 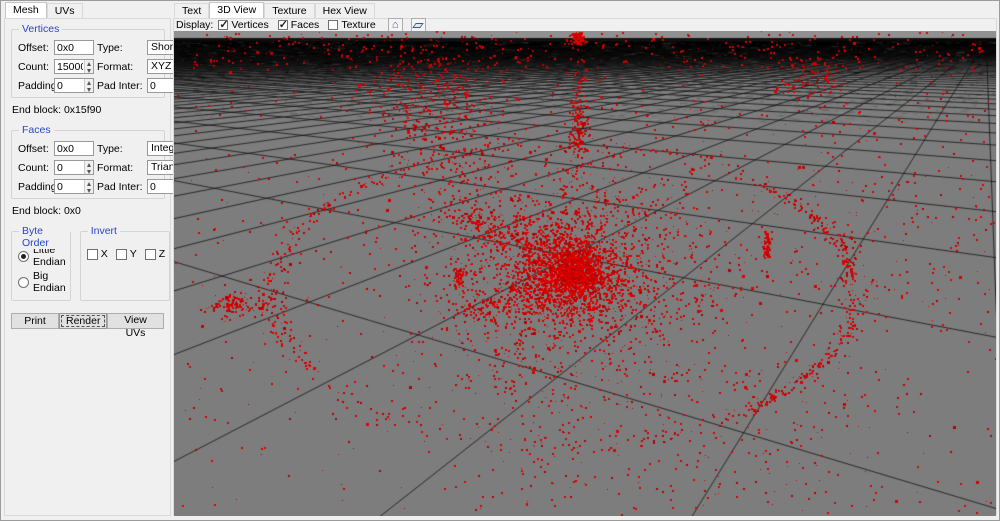 I want to click on faces-count-spinner, so click(x=88, y=167).